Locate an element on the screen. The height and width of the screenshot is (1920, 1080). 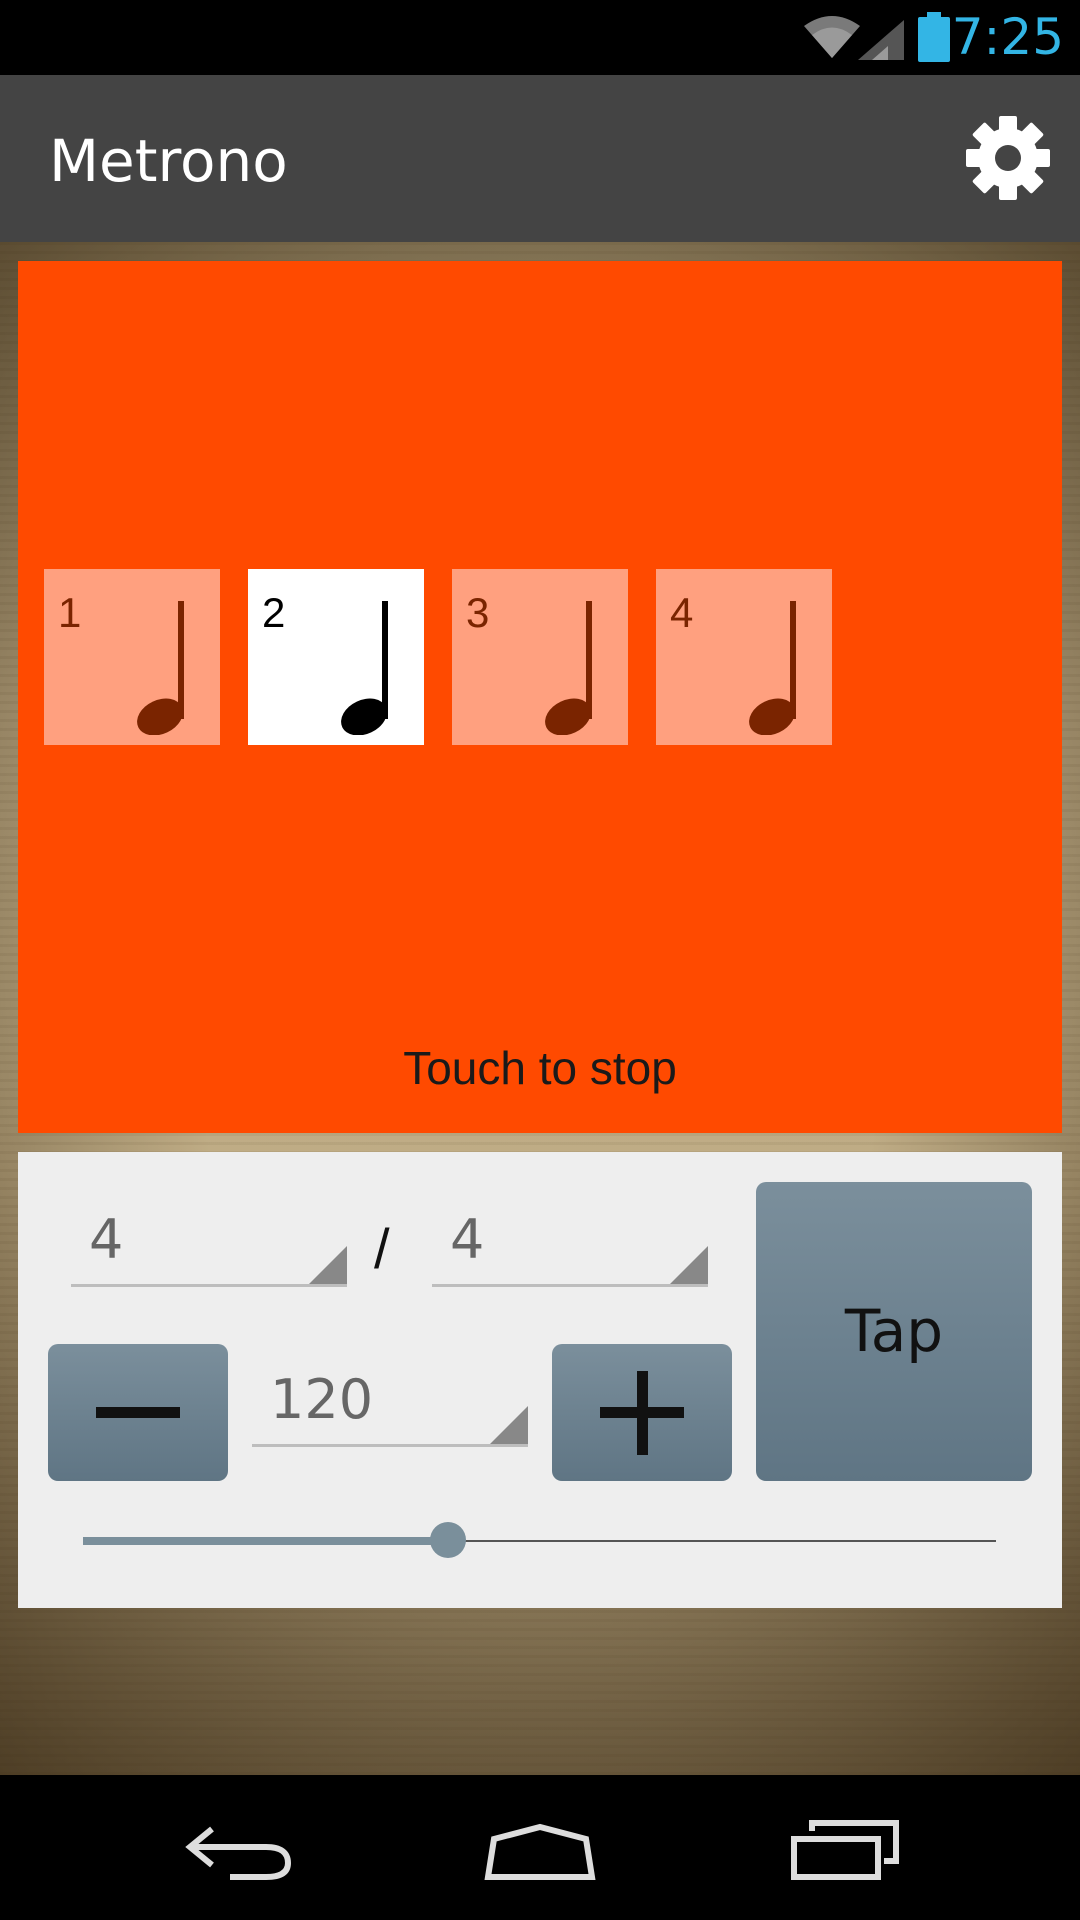
clock: 7:25 is located at coordinates (1007, 37).